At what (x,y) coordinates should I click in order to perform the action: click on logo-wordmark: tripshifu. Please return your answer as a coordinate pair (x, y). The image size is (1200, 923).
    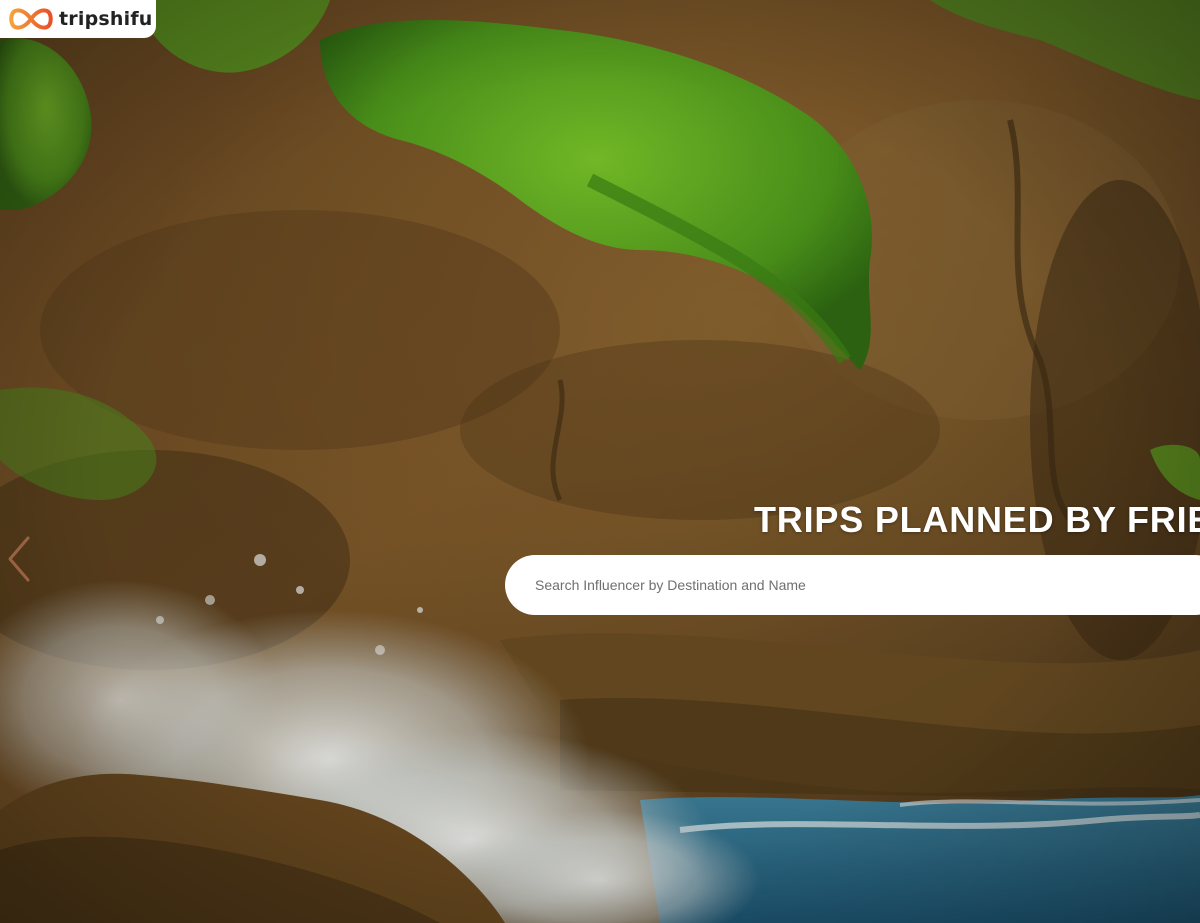
    Looking at the image, I should click on (106, 19).